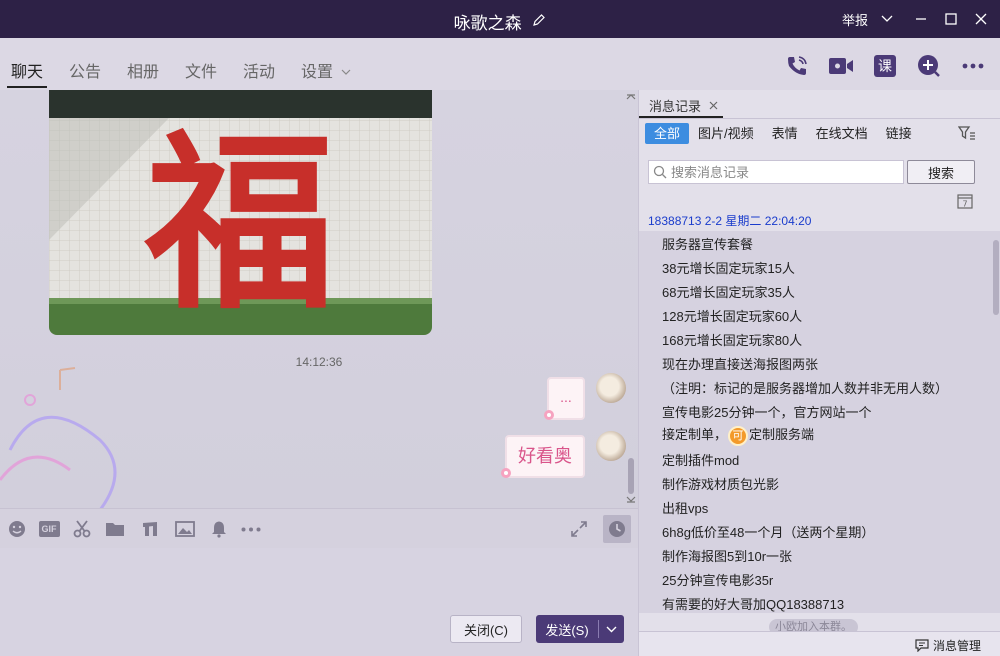 This screenshot has width=1000, height=656. What do you see at coordinates (201, 70) in the screenshot?
I see `tab-files: 文件` at bounding box center [201, 70].